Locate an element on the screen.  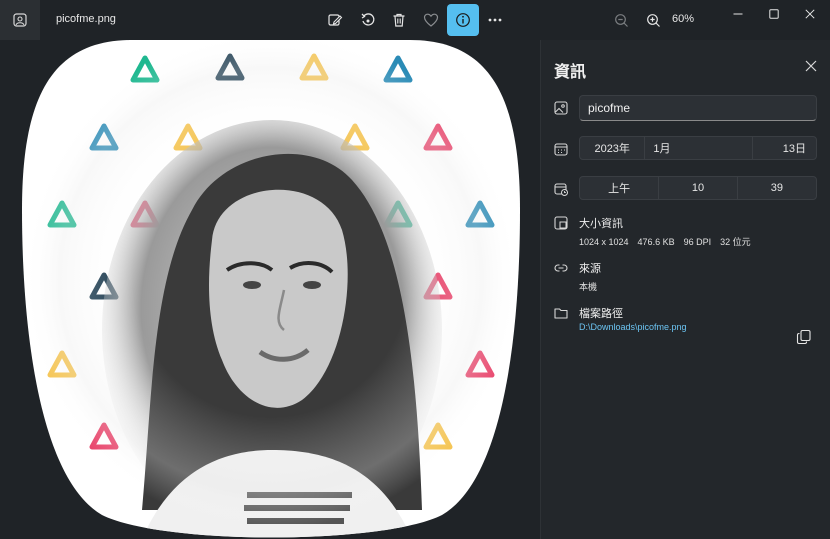
rotate-button is located at coordinates (368, 20).